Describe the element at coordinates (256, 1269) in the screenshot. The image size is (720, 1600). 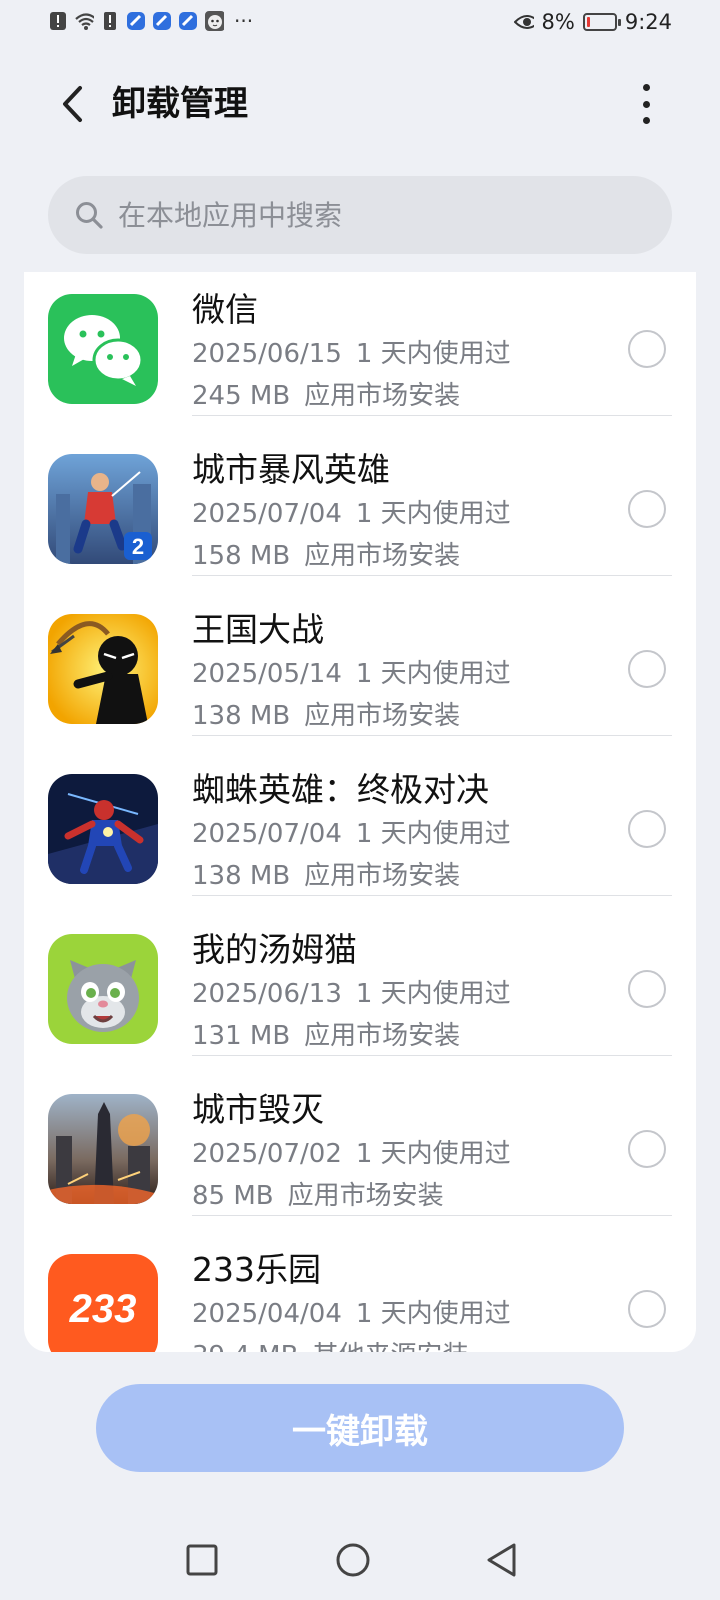
I see `app-name: 233乐园` at that location.